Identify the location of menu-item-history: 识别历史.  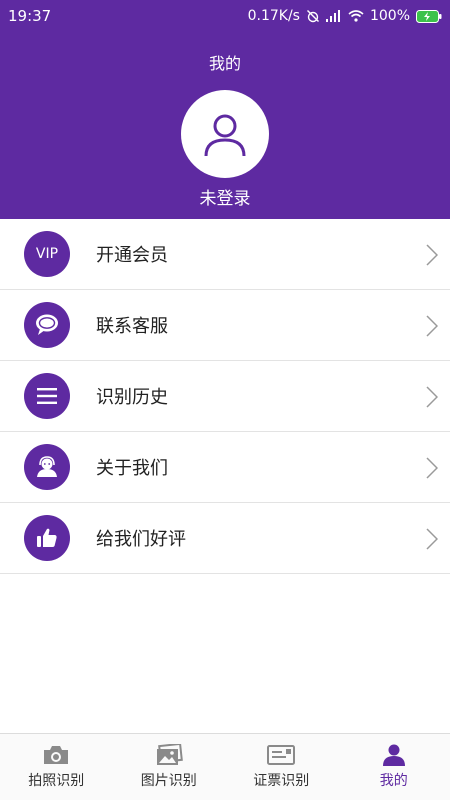
(225, 396).